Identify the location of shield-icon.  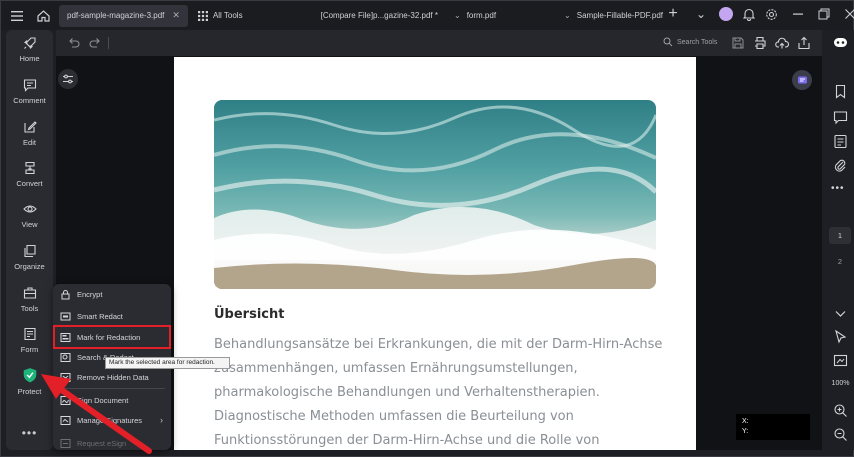
(29, 375).